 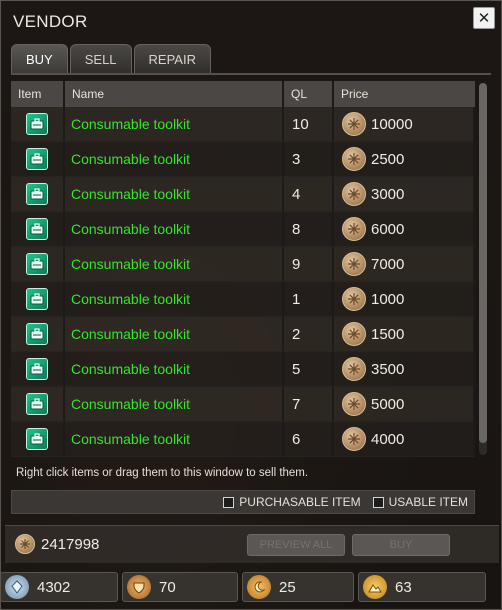 I want to click on item-ql: 7, so click(x=309, y=404).